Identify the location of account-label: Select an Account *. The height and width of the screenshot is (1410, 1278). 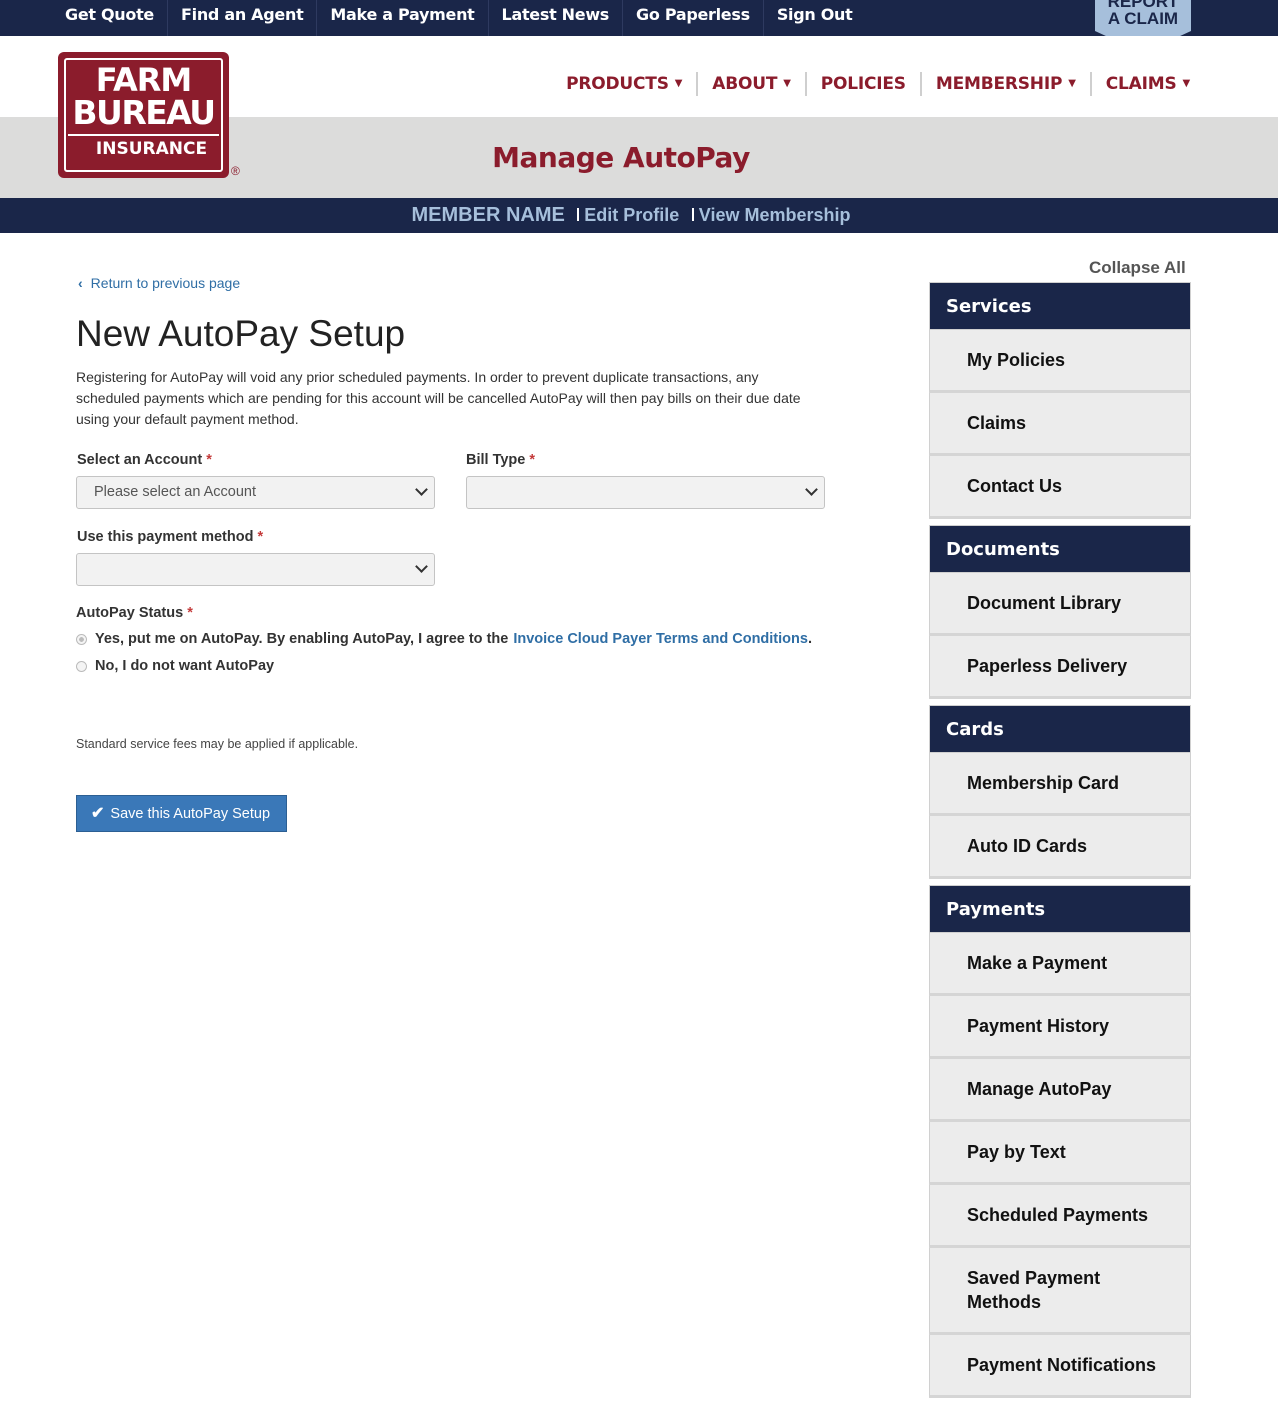
(144, 460).